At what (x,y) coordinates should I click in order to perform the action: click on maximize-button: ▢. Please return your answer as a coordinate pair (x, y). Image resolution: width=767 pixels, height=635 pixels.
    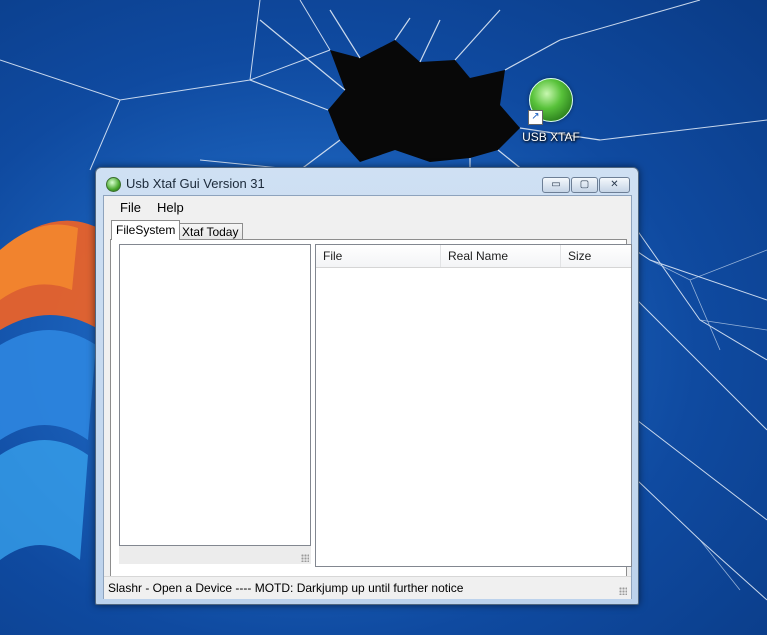
    Looking at the image, I should click on (584, 185).